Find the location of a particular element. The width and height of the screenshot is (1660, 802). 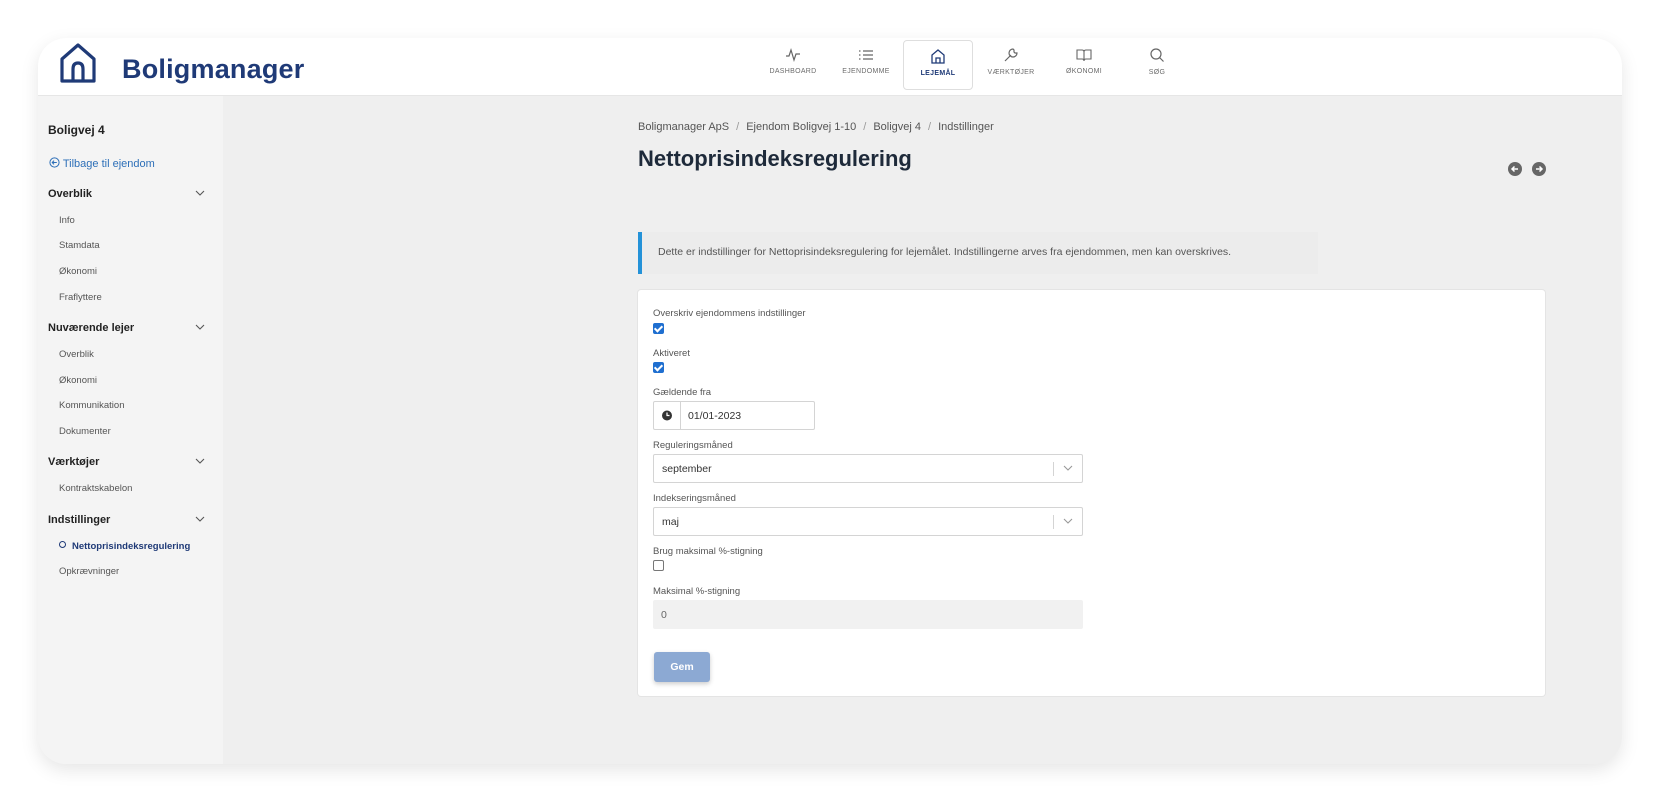

back-link-label: Tilbage til ejendom is located at coordinates (108, 164).